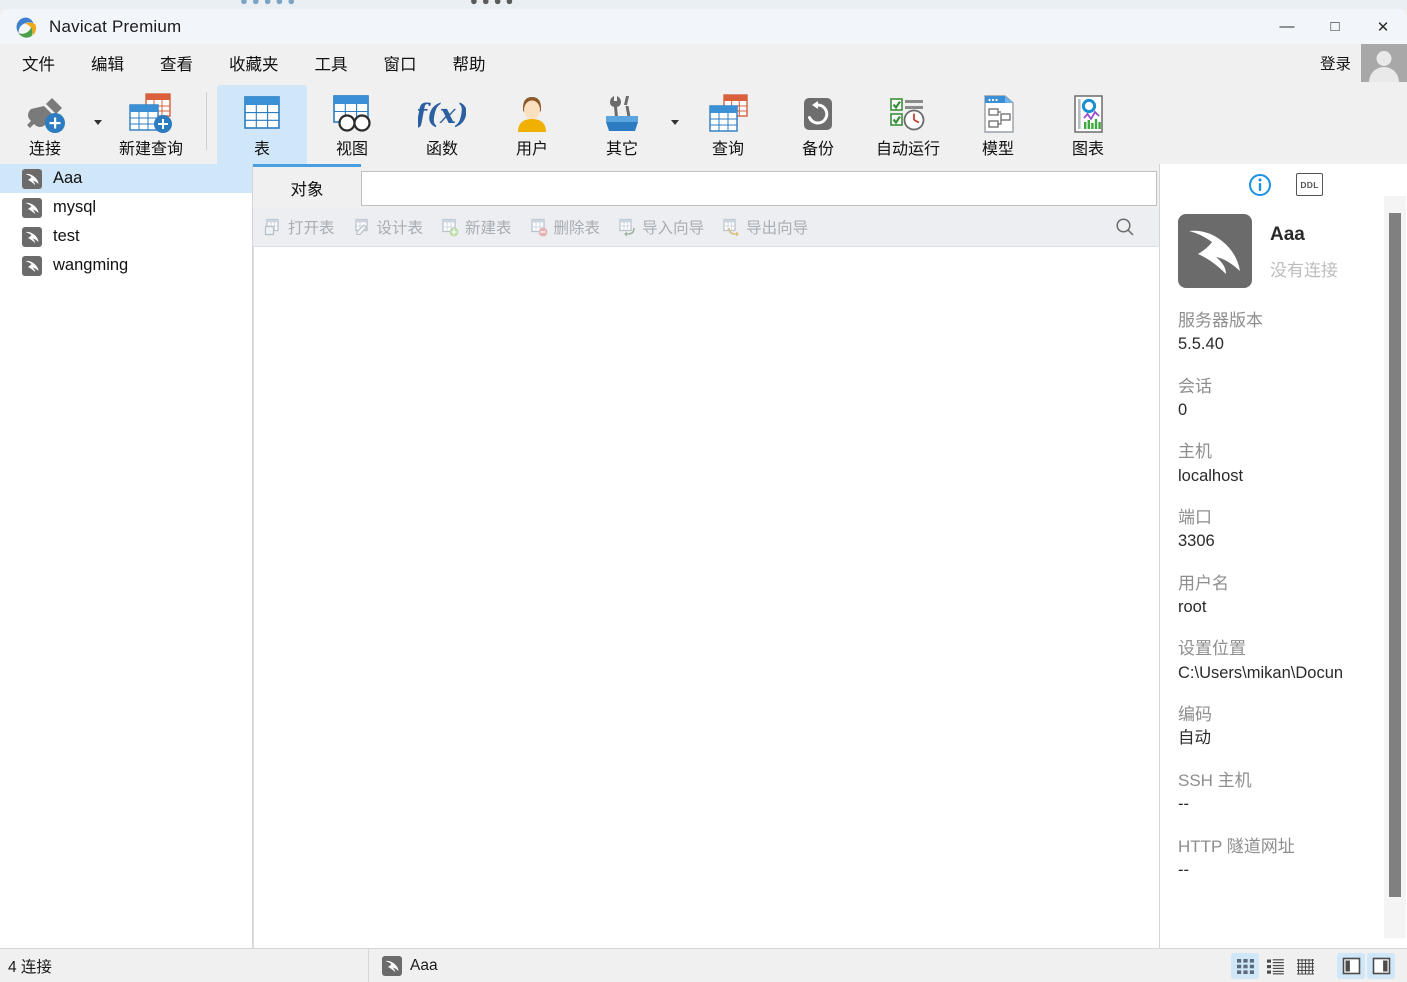  I want to click on close-icon: ✕, so click(1383, 26).